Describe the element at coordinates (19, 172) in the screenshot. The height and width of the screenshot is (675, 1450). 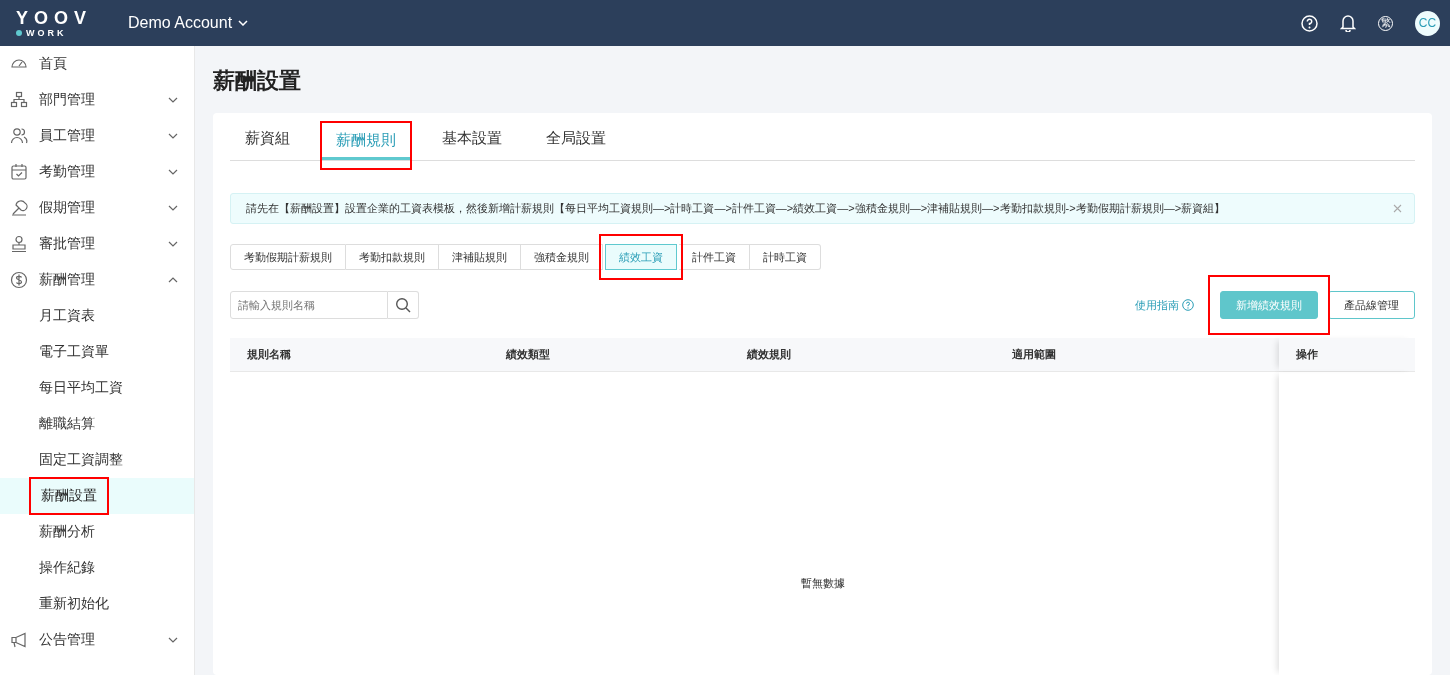
I see `calendar-icon` at that location.